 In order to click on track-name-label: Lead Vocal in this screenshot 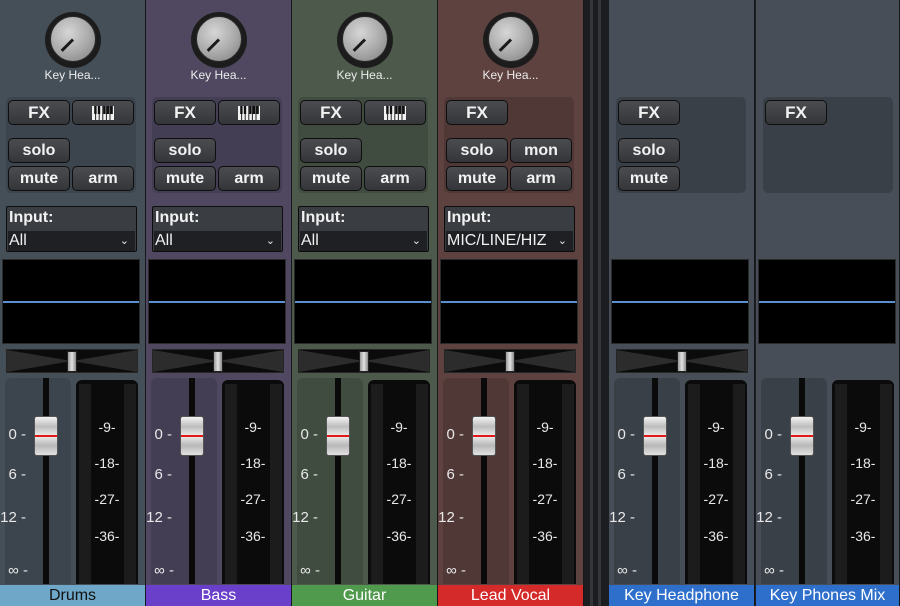, I will do `click(510, 595)`.